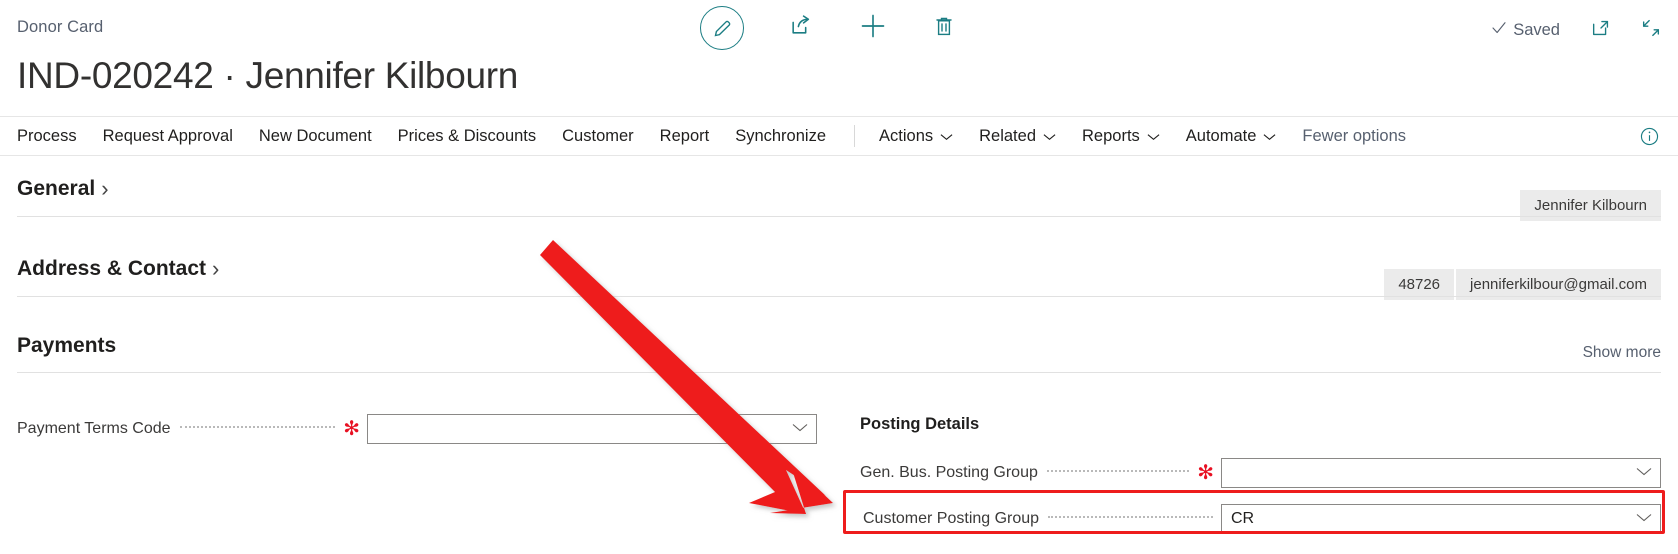 The height and width of the screenshot is (554, 1678). I want to click on top-action-icons, so click(828, 28).